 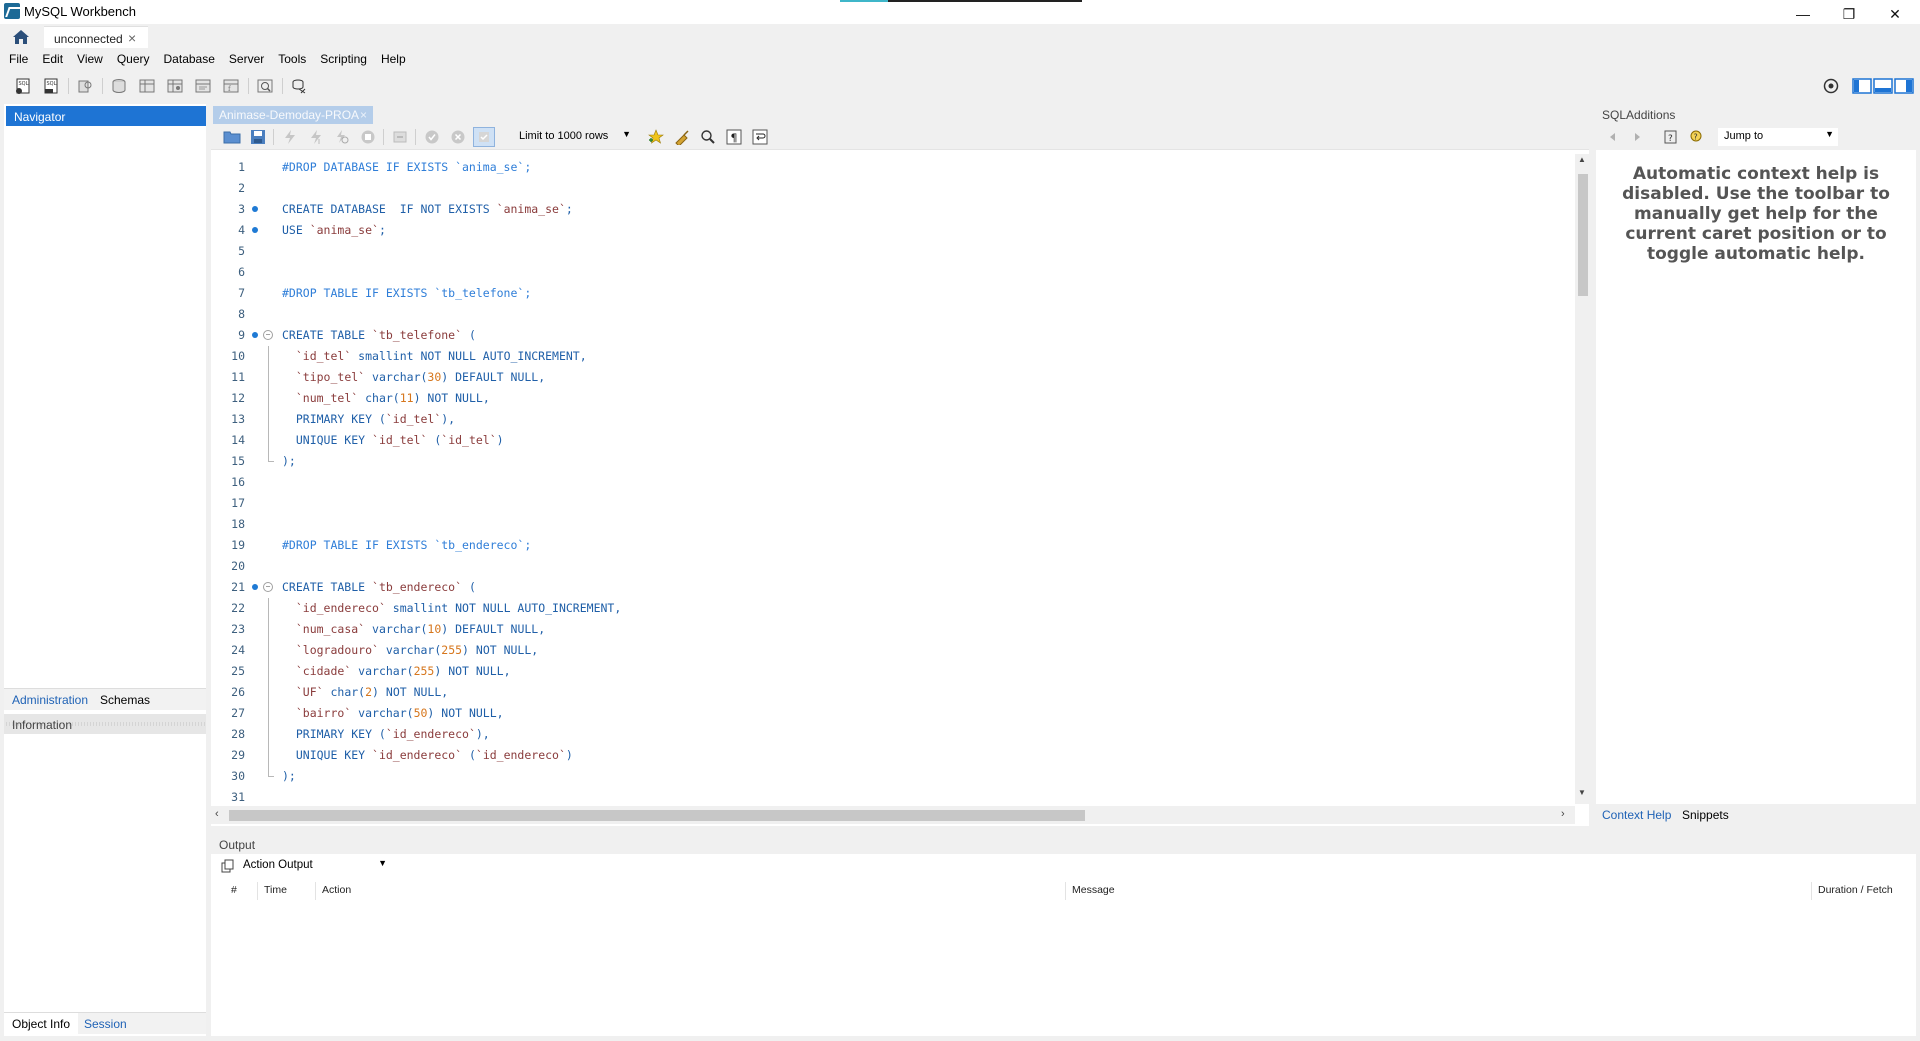 What do you see at coordinates (892, 776) in the screenshot?
I see `code-line: 30);` at bounding box center [892, 776].